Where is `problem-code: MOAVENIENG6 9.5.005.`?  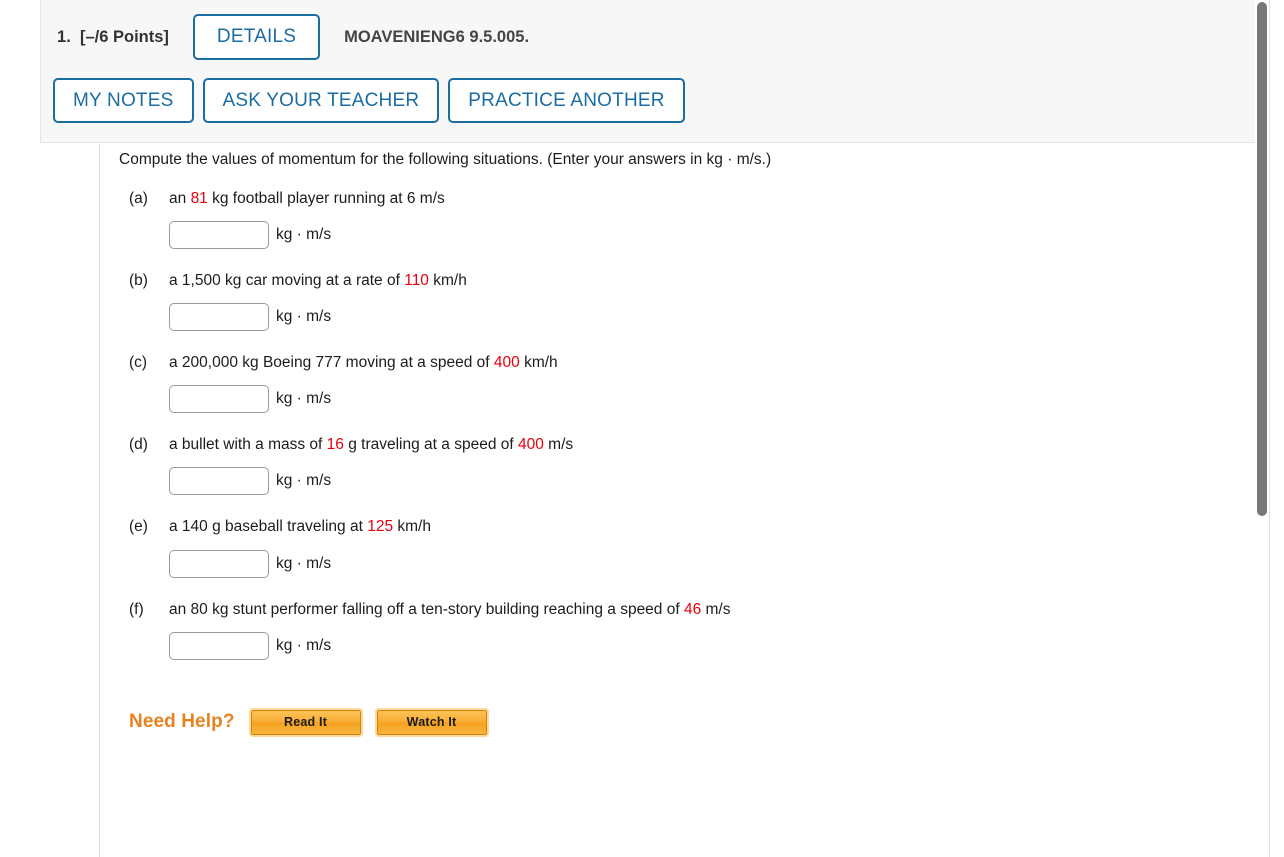 problem-code: MOAVENIENG6 9.5.005. is located at coordinates (437, 36).